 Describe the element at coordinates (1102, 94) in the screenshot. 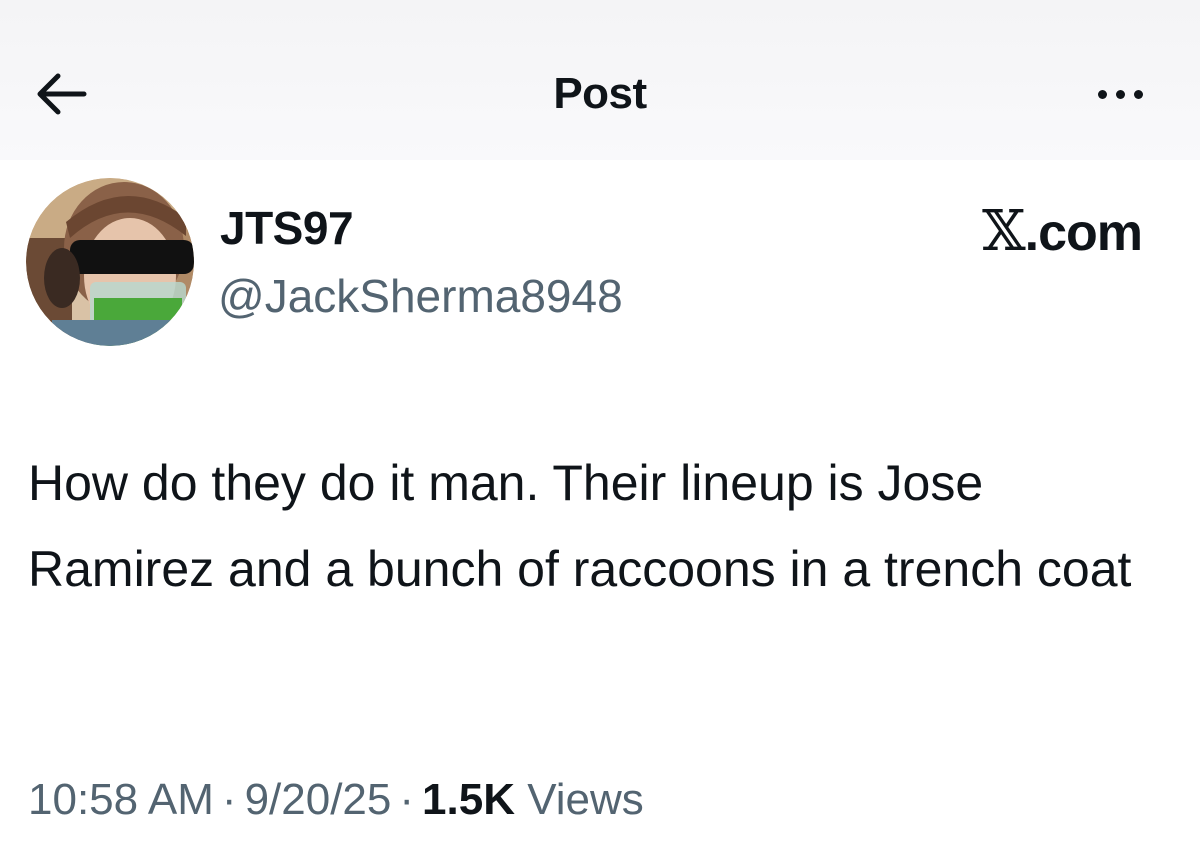

I see `more-horizontal-icon` at that location.